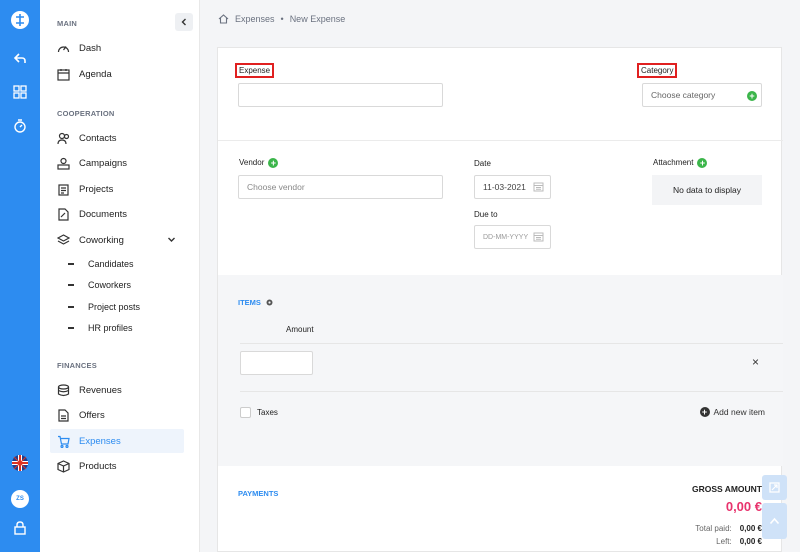  What do you see at coordinates (117, 466) in the screenshot?
I see `sidebar-item-products: Products` at bounding box center [117, 466].